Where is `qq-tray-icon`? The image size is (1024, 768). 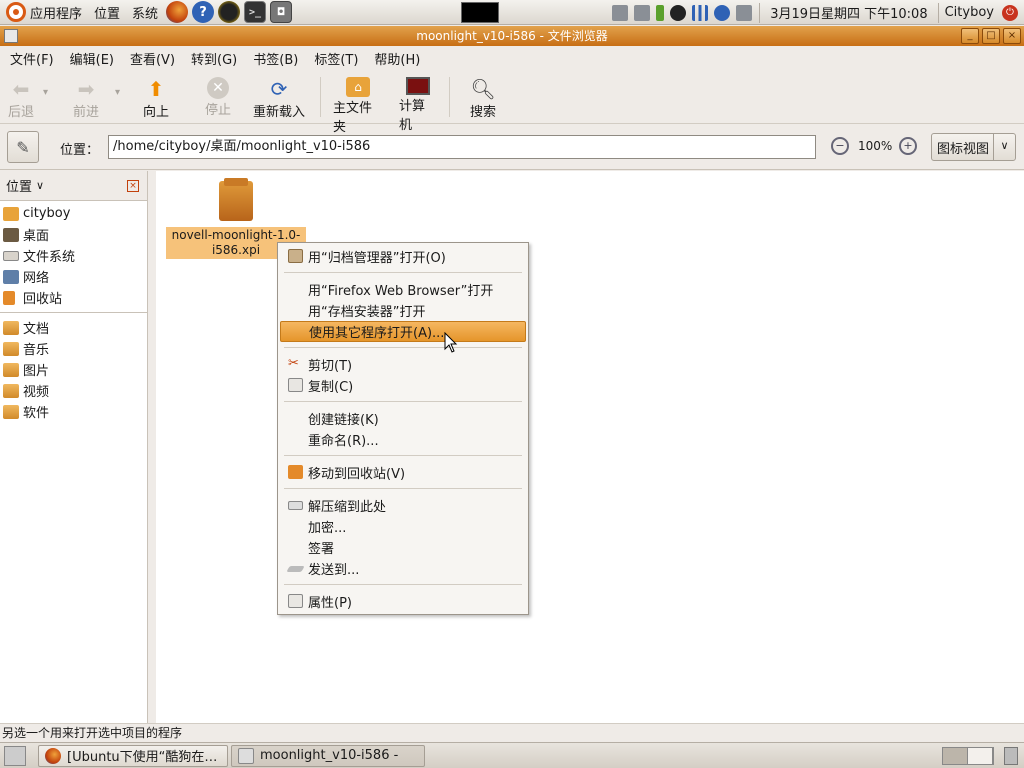
qq-tray-icon is located at coordinates (678, 12).